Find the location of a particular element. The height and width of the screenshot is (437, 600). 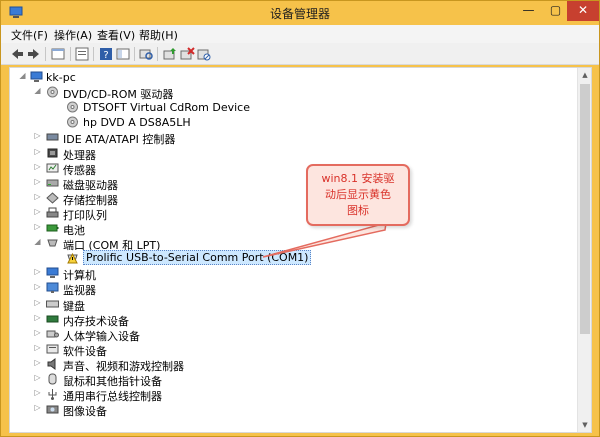

callout-pointer is located at coordinates (324, 239).